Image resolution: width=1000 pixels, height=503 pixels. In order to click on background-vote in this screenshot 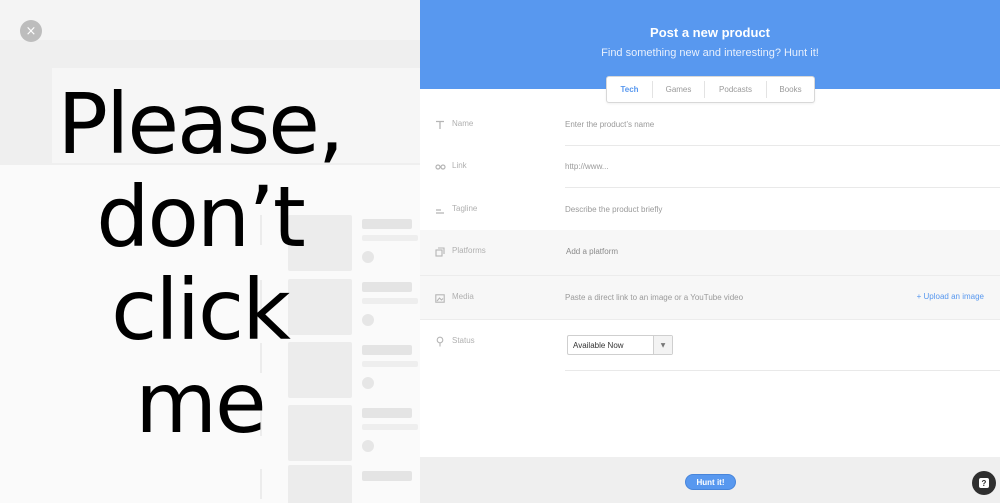, I will do `click(267, 484)`.